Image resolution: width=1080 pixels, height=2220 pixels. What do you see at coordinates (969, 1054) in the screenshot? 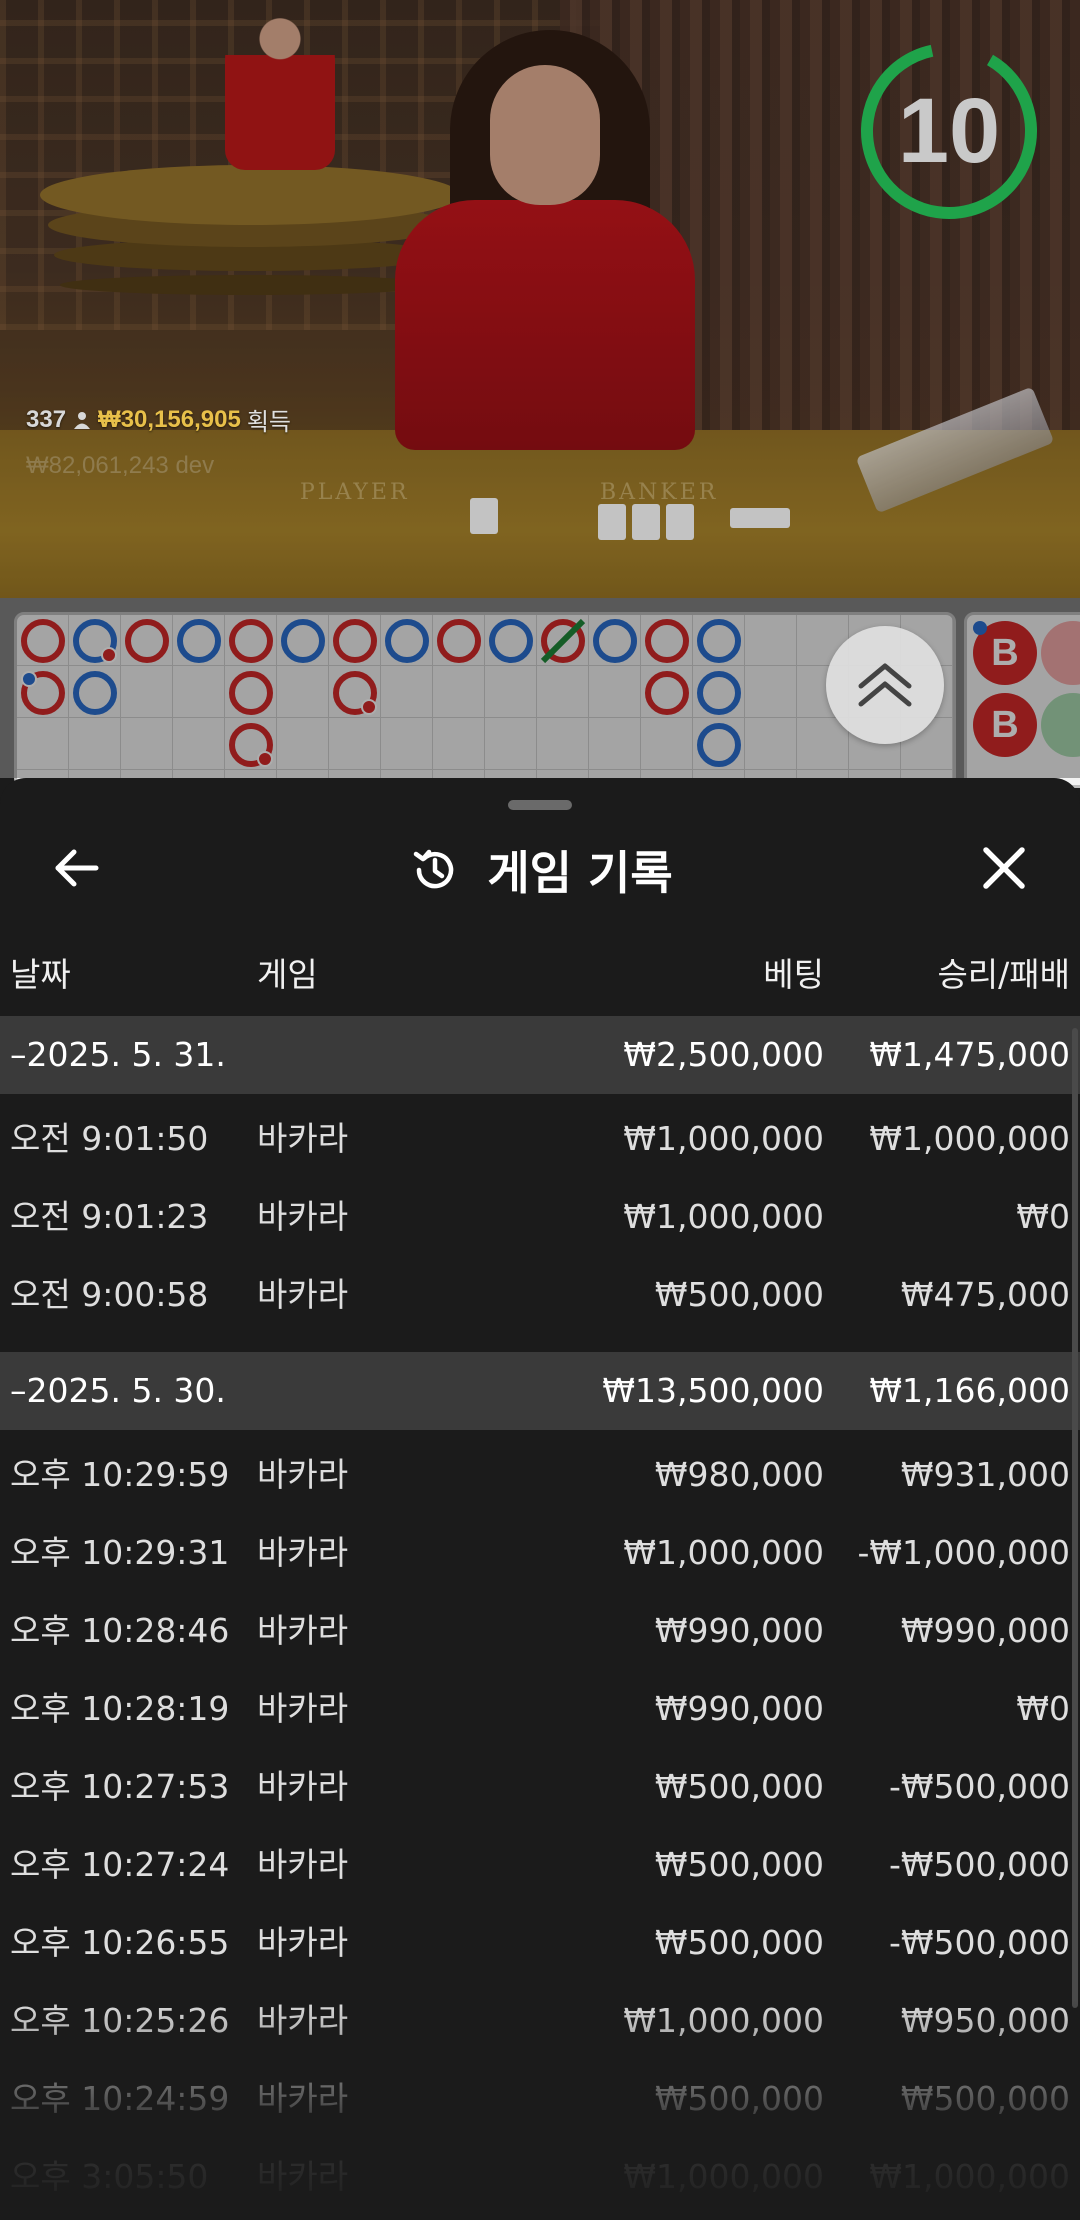
I see `group-result-total: ₩1,475,000` at bounding box center [969, 1054].